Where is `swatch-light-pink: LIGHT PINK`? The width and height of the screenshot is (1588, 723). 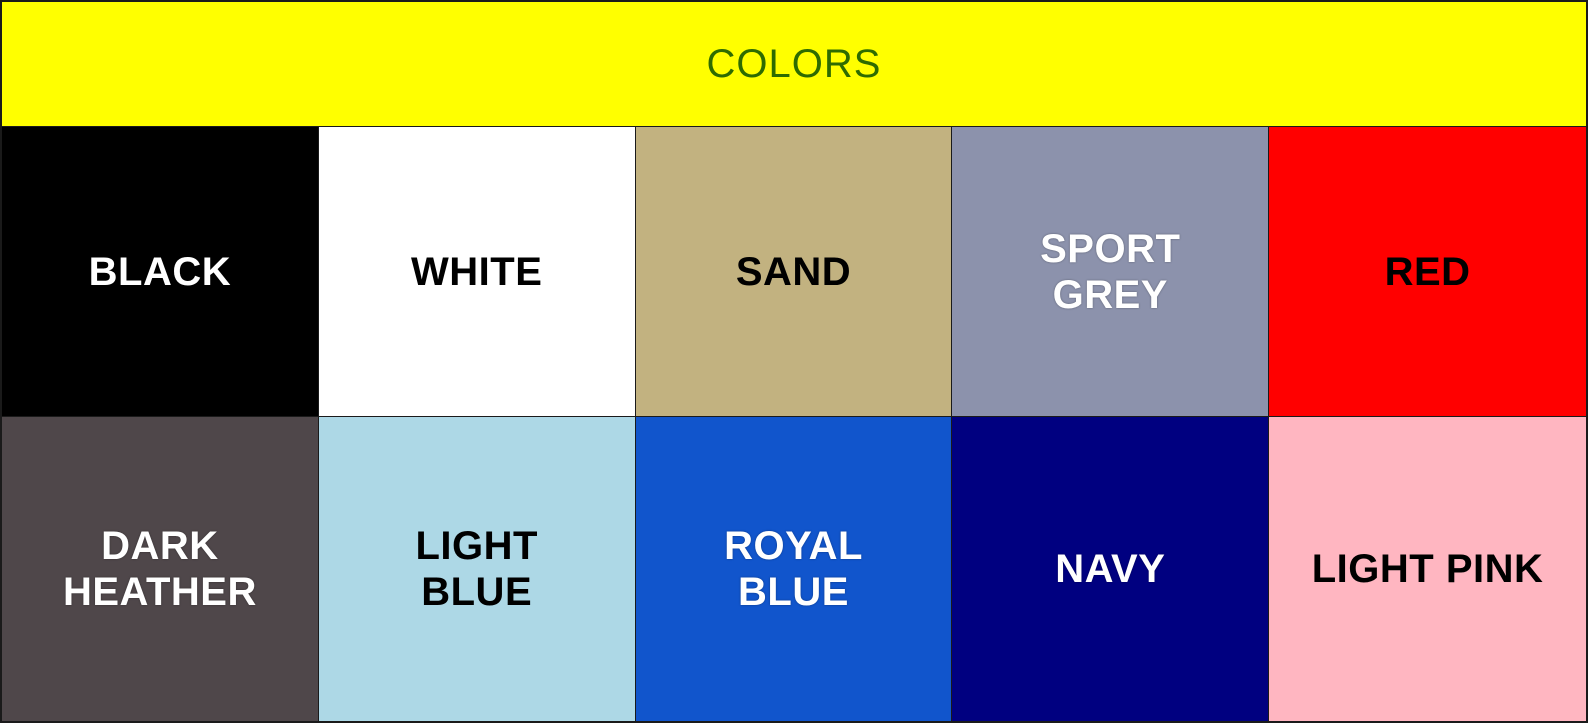 swatch-light-pink: LIGHT PINK is located at coordinates (1427, 569).